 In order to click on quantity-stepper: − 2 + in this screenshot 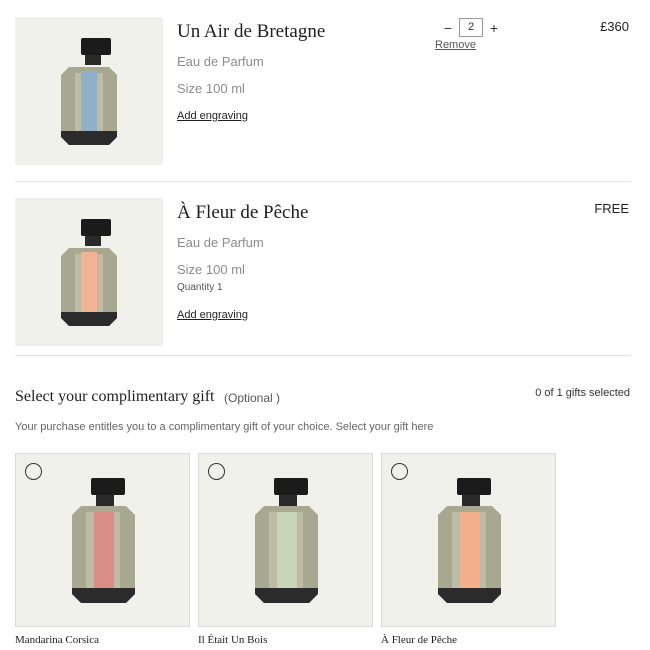, I will do `click(471, 27)`.